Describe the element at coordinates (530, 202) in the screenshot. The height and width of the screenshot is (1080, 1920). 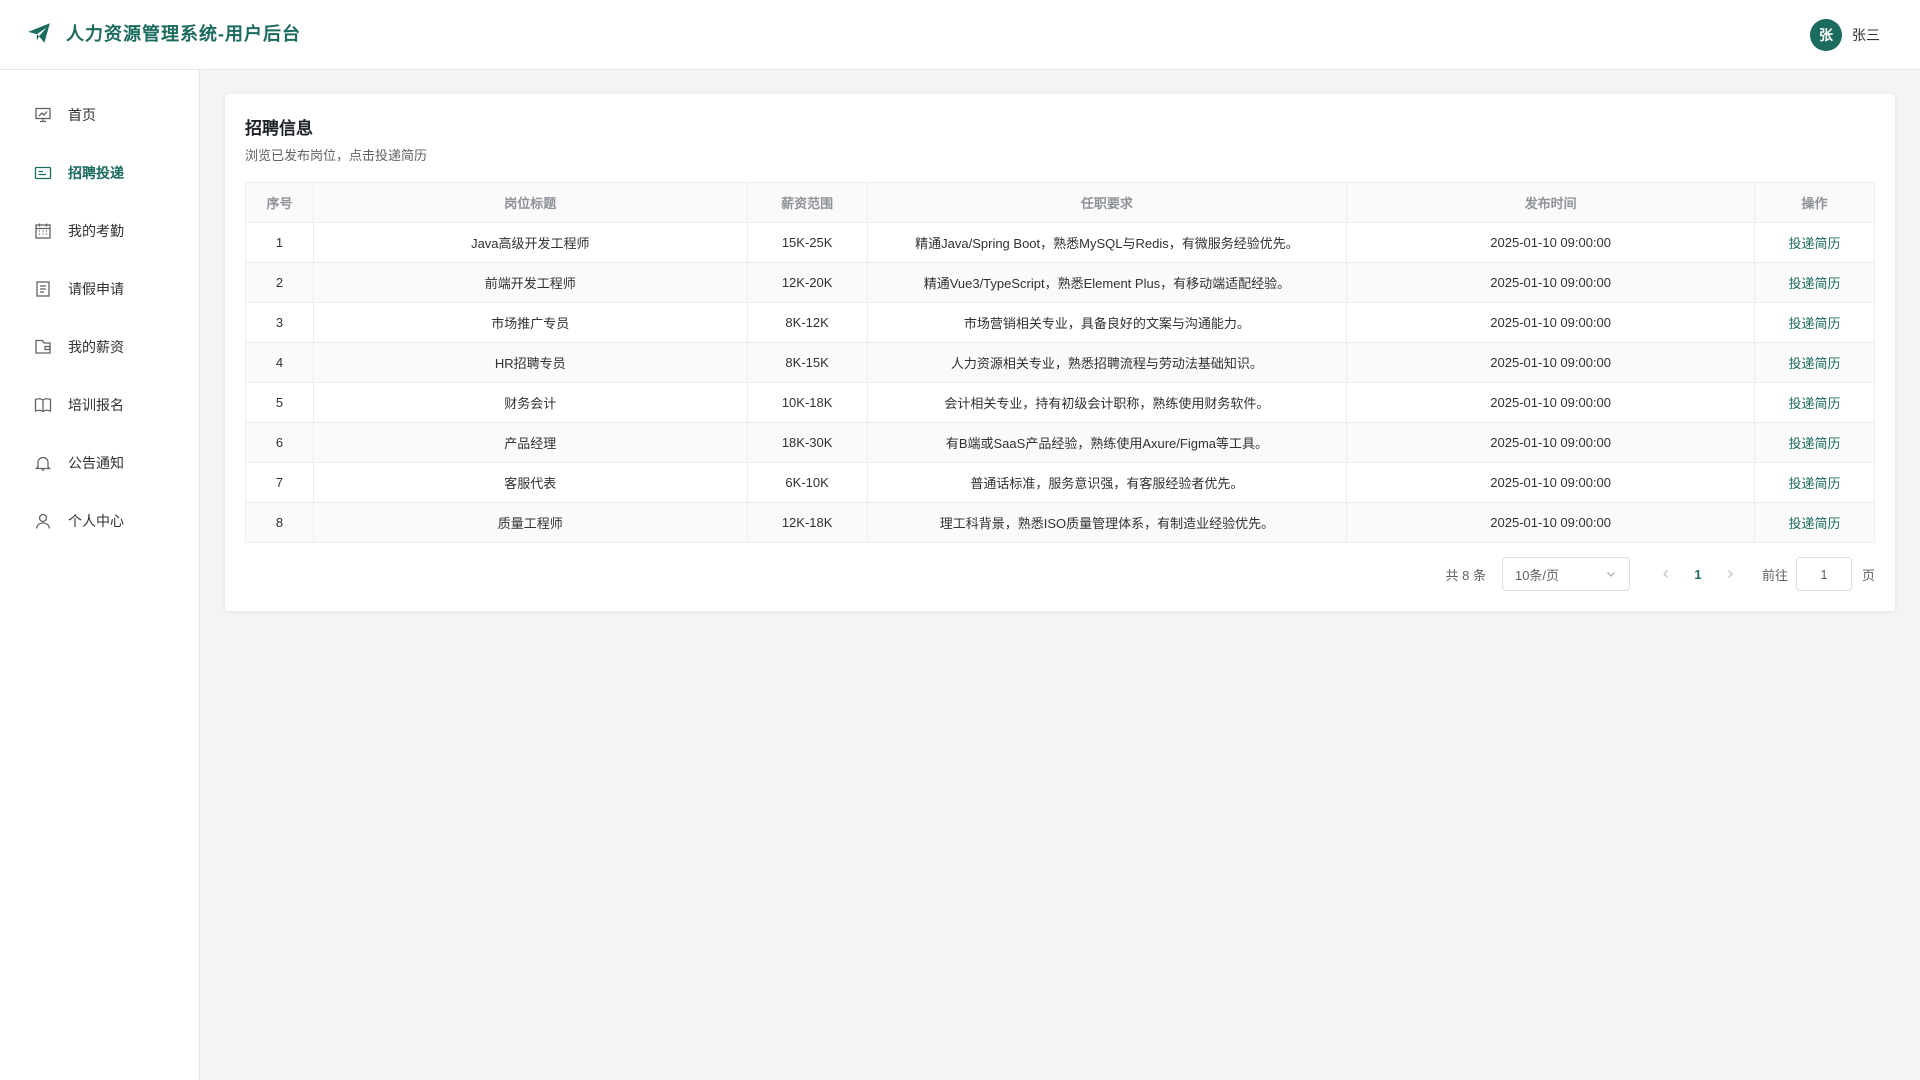
I see `column-header: 岗位标题` at that location.